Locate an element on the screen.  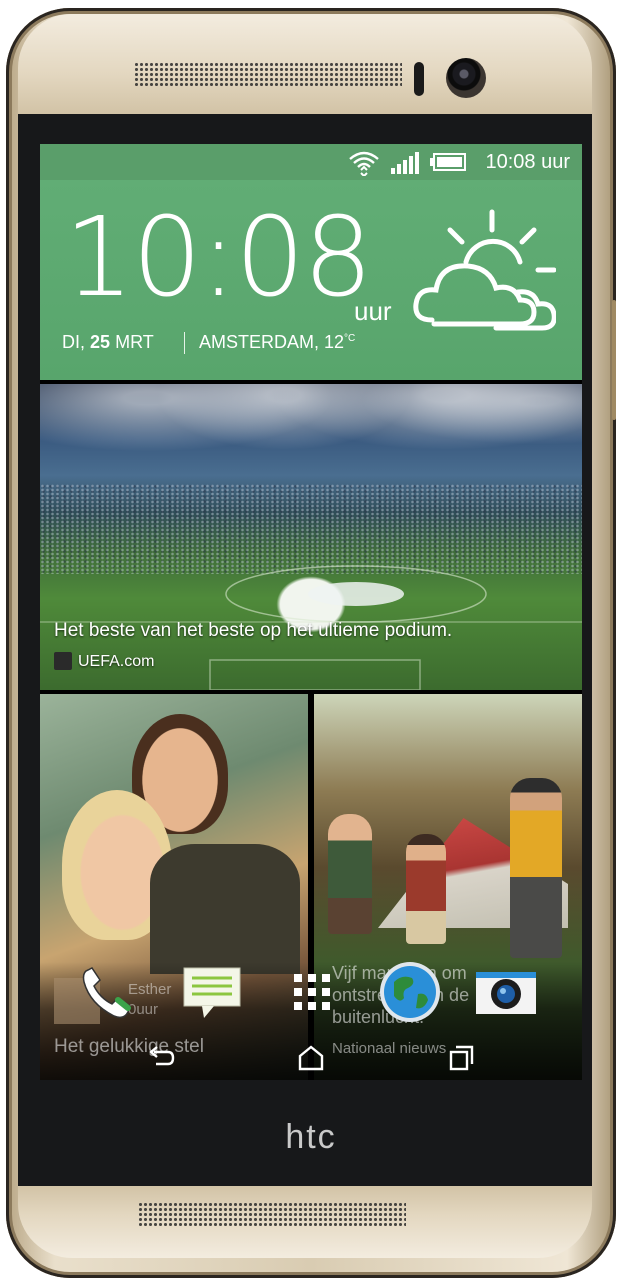
internet-icon is located at coordinates (410, 992).